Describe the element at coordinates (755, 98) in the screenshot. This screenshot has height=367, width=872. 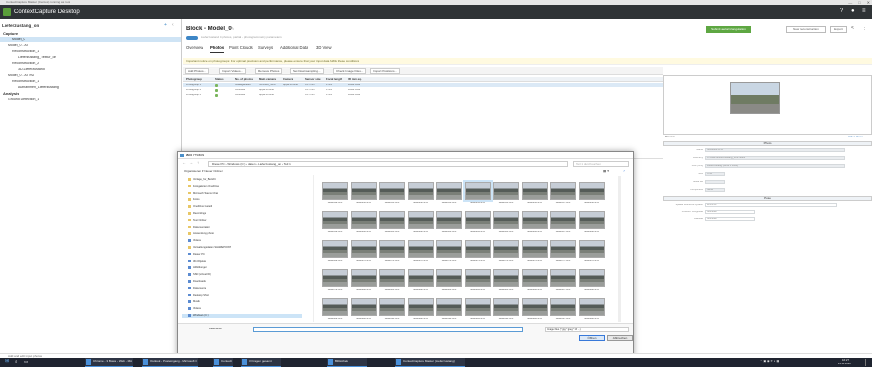
I see `photo-preview-image` at that location.